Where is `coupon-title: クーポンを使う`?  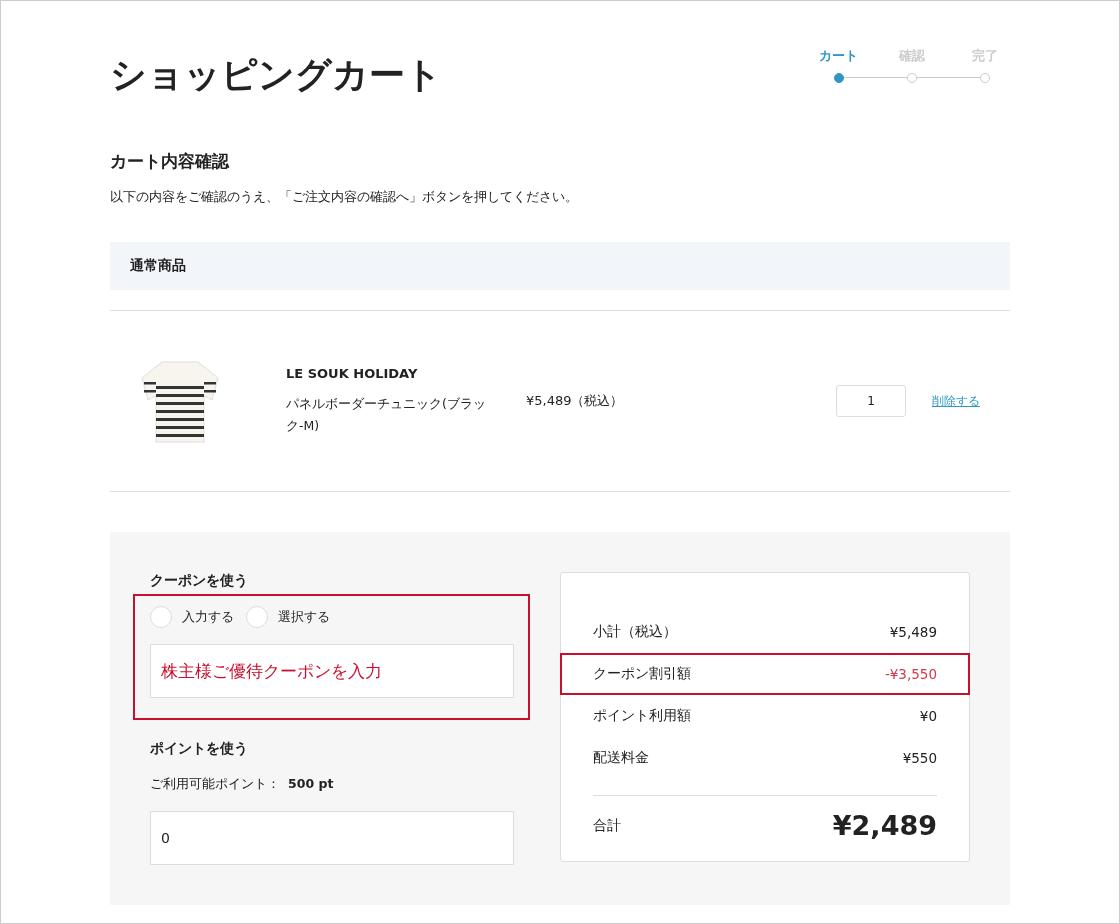 coupon-title: クーポンを使う is located at coordinates (199, 581).